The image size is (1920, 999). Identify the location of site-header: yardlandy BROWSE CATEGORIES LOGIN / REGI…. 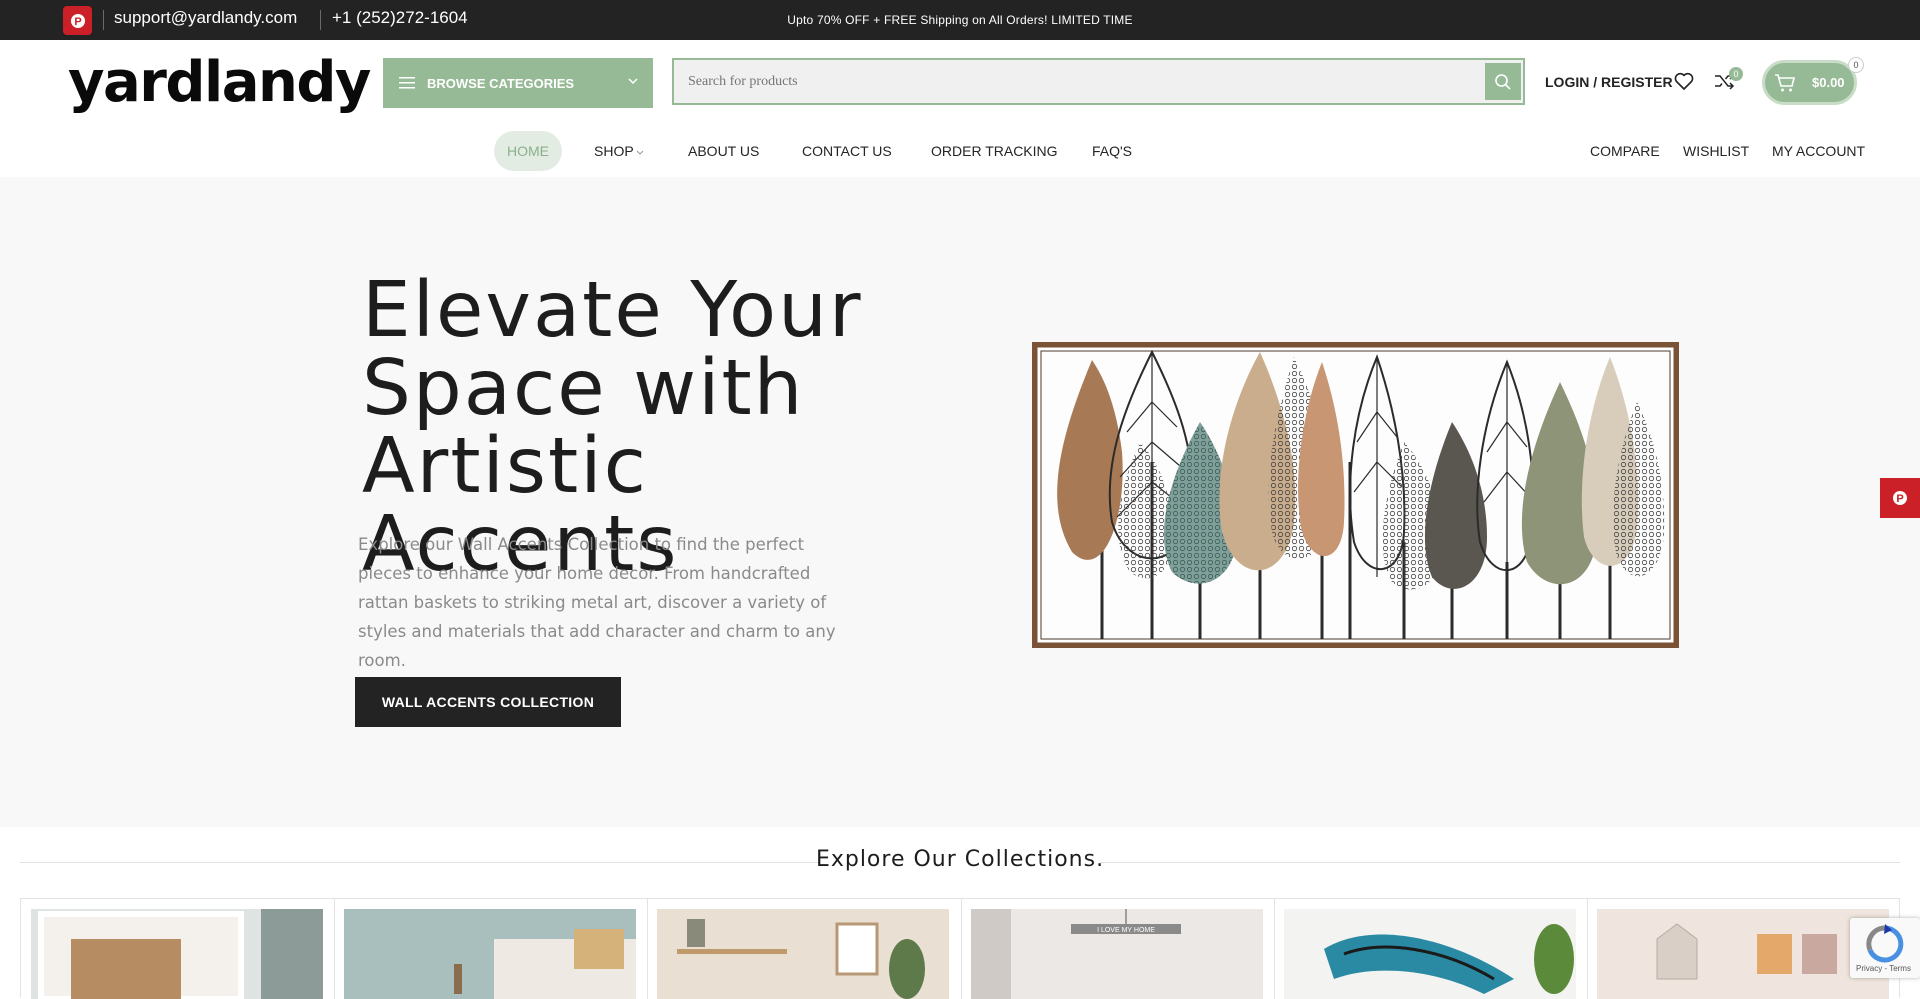
(960, 108).